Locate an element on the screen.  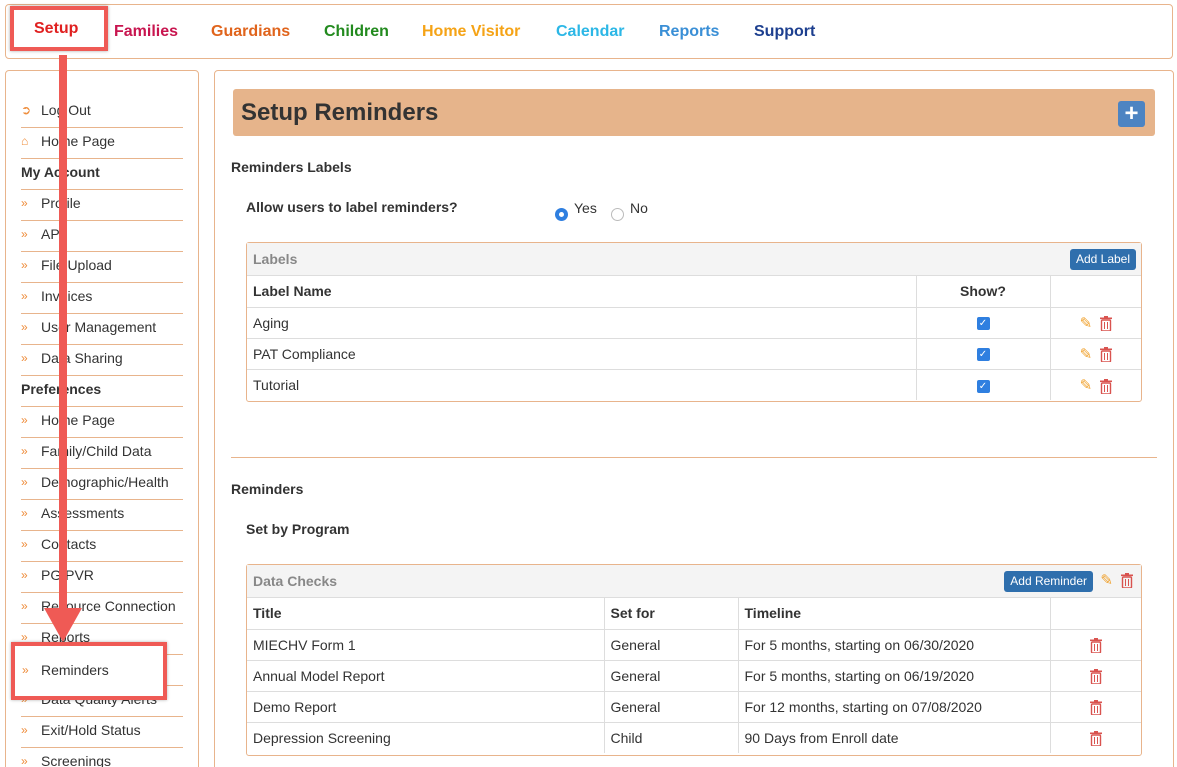
sidebar-item-data-sharing: » Data Sharing is located at coordinates (102, 360).